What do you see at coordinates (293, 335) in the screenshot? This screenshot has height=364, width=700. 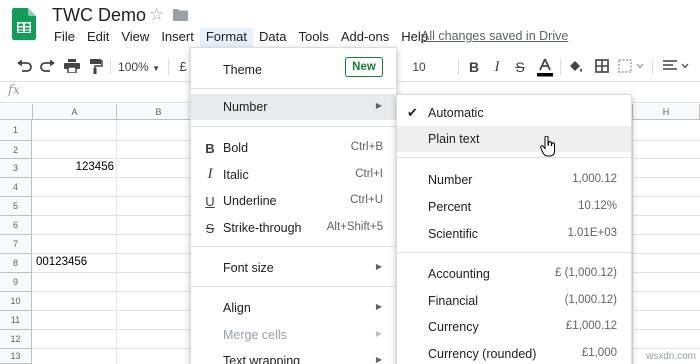 I see `menu-item-merge-cells: Merge cells ▶` at bounding box center [293, 335].